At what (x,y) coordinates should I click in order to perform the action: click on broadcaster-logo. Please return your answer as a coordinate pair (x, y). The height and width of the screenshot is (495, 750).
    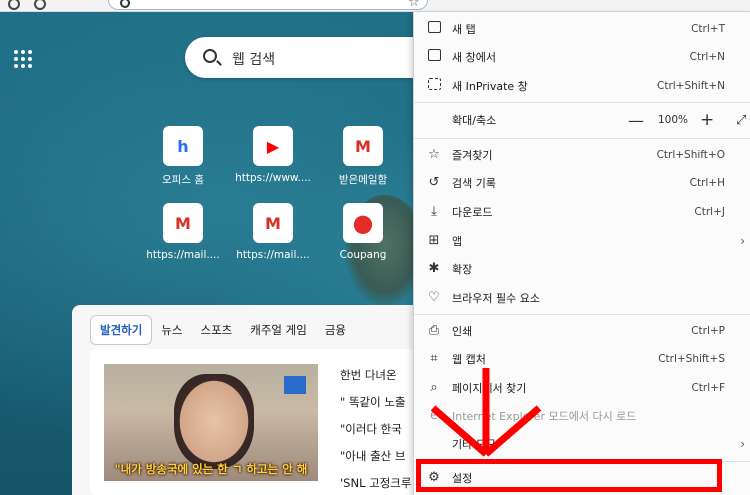
    Looking at the image, I should click on (295, 385).